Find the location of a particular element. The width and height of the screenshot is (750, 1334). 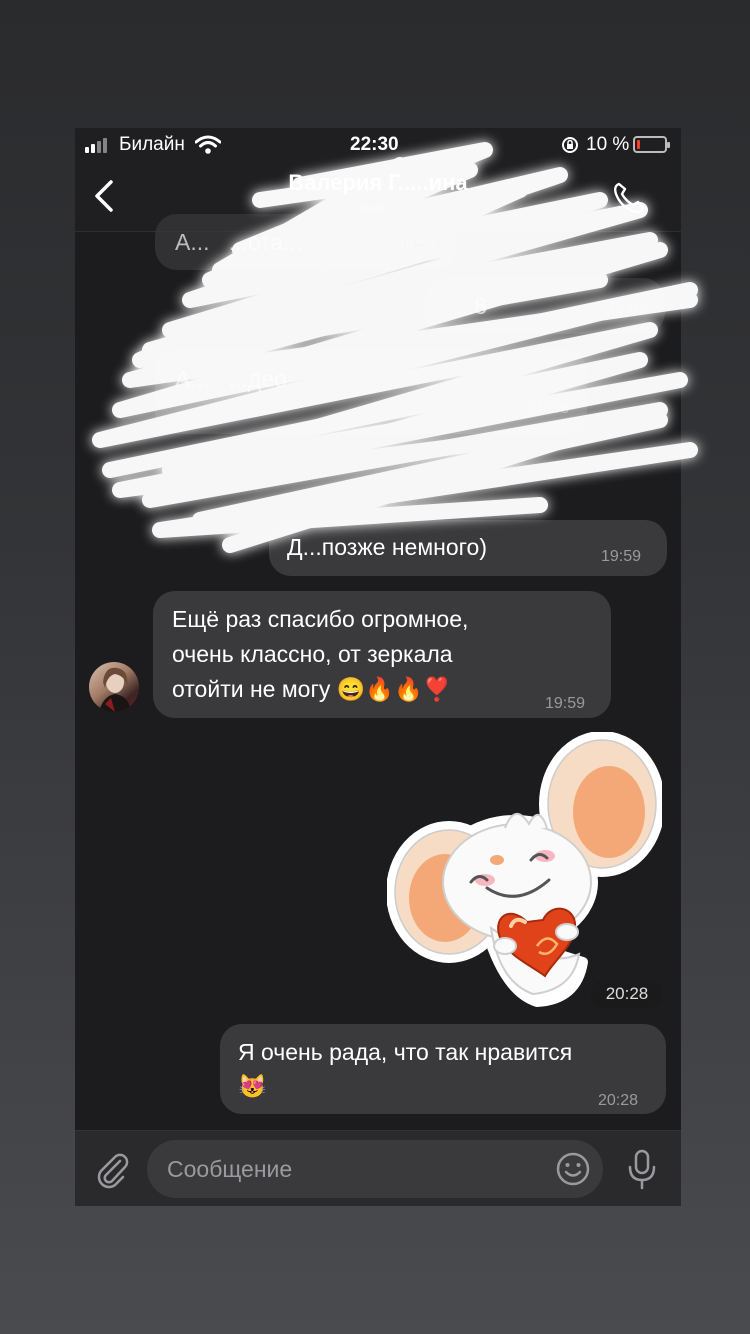

message-text-line: очень классно, от зеркала is located at coordinates (312, 654).